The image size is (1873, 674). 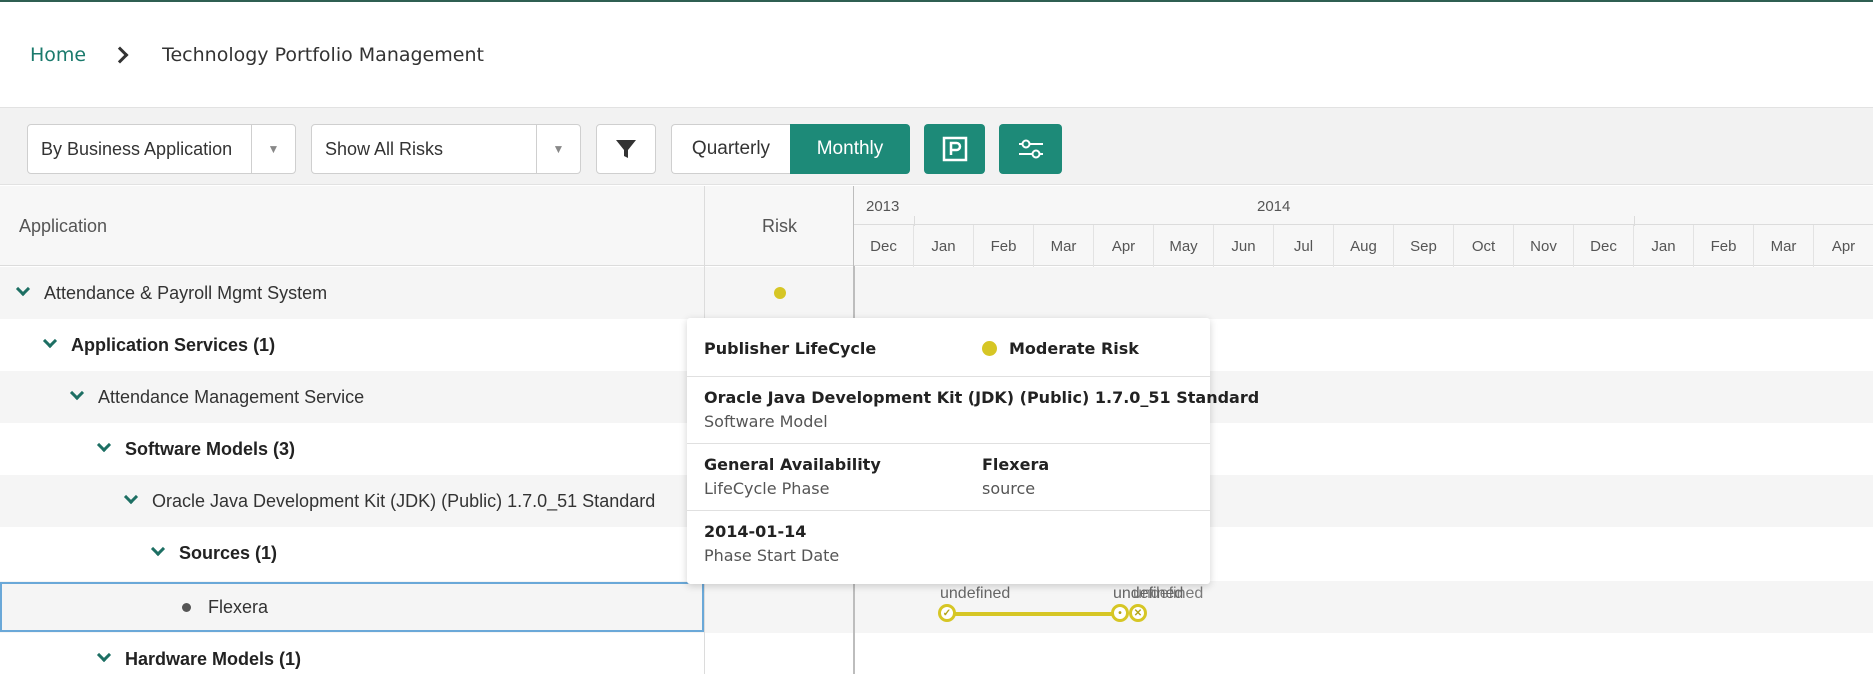 What do you see at coordinates (173, 344) in the screenshot?
I see `row-label: Application Services (1)` at bounding box center [173, 344].